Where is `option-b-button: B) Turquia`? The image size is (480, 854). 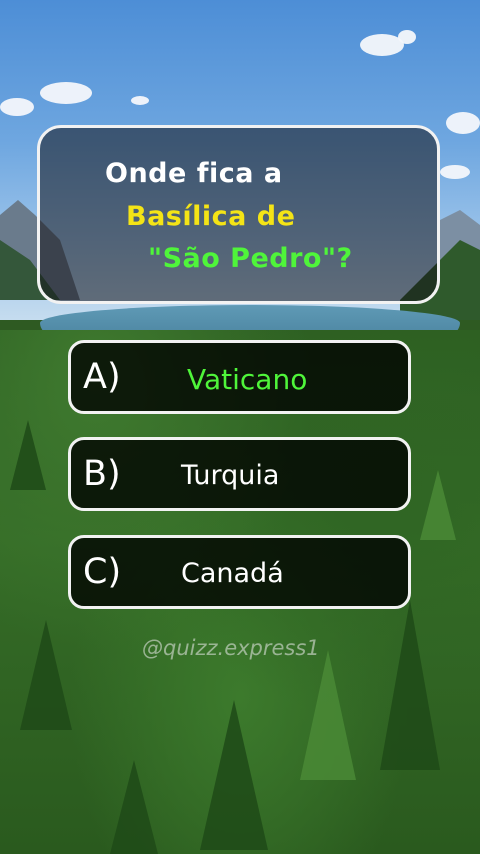
option-b-button: B) Turquia is located at coordinates (239, 474).